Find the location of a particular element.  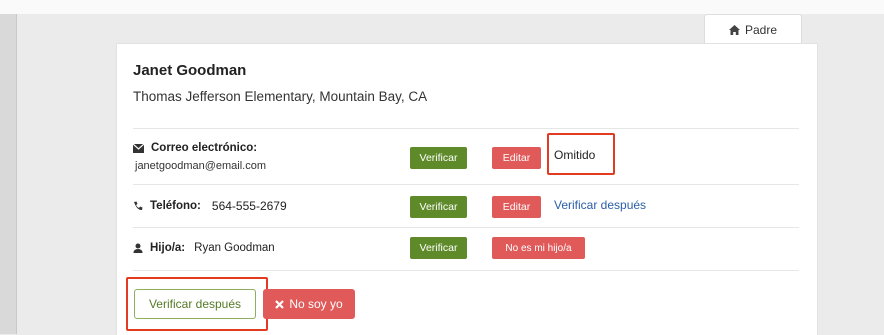

verify-phone-button: Verificar is located at coordinates (438, 207).